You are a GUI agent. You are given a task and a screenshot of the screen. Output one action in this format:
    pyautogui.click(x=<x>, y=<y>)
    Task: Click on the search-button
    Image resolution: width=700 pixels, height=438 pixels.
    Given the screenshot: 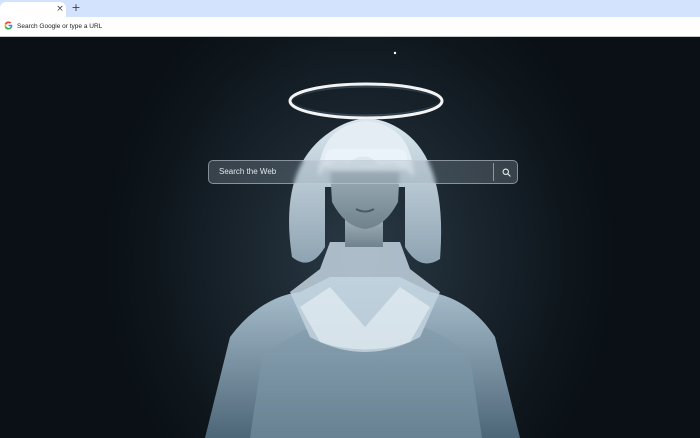 What is the action you would take?
    pyautogui.click(x=506, y=172)
    